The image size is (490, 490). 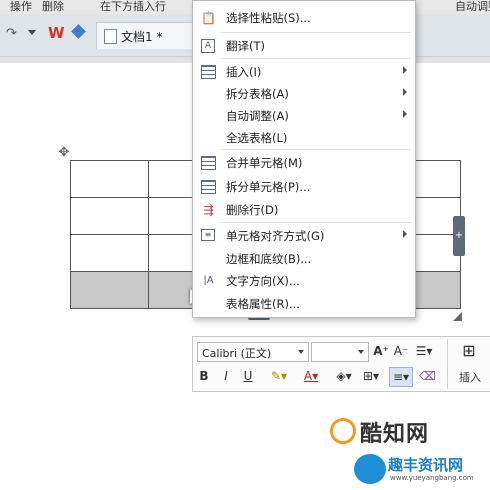 I want to click on insert-table-icon: ⊞, so click(x=469, y=352).